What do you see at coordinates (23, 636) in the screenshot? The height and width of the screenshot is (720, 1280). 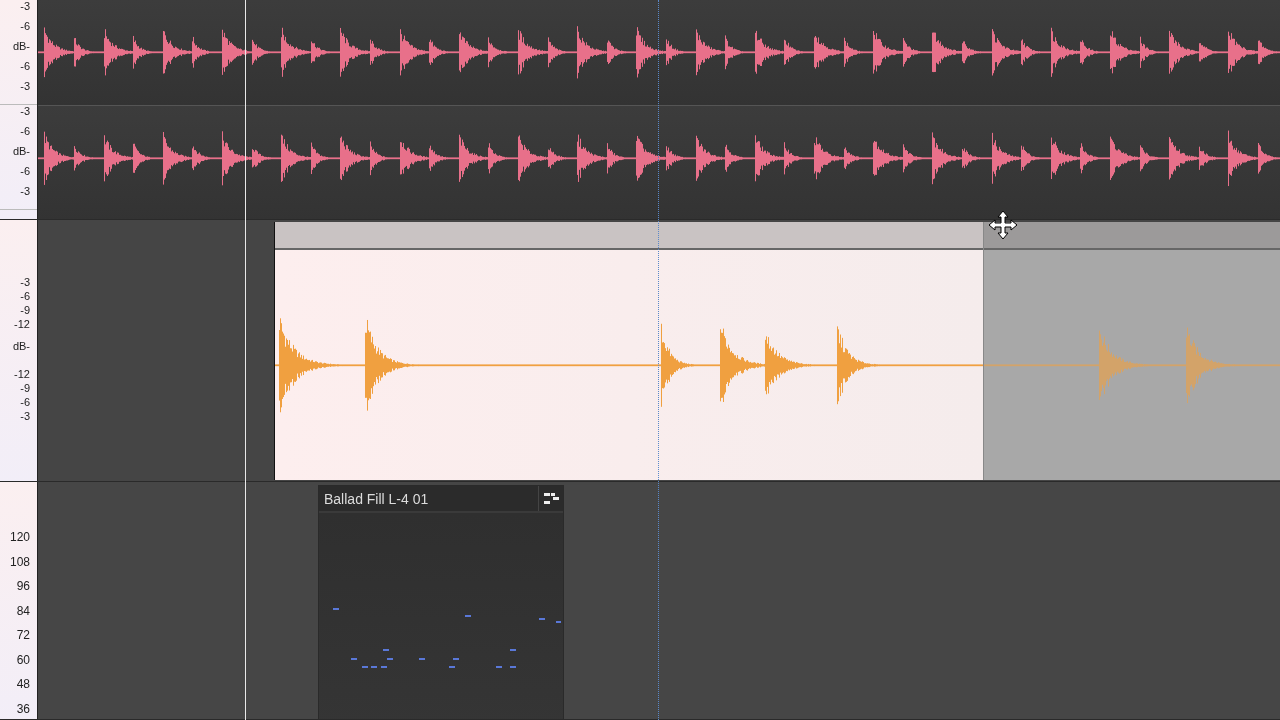 I see `scale-label: 72` at bounding box center [23, 636].